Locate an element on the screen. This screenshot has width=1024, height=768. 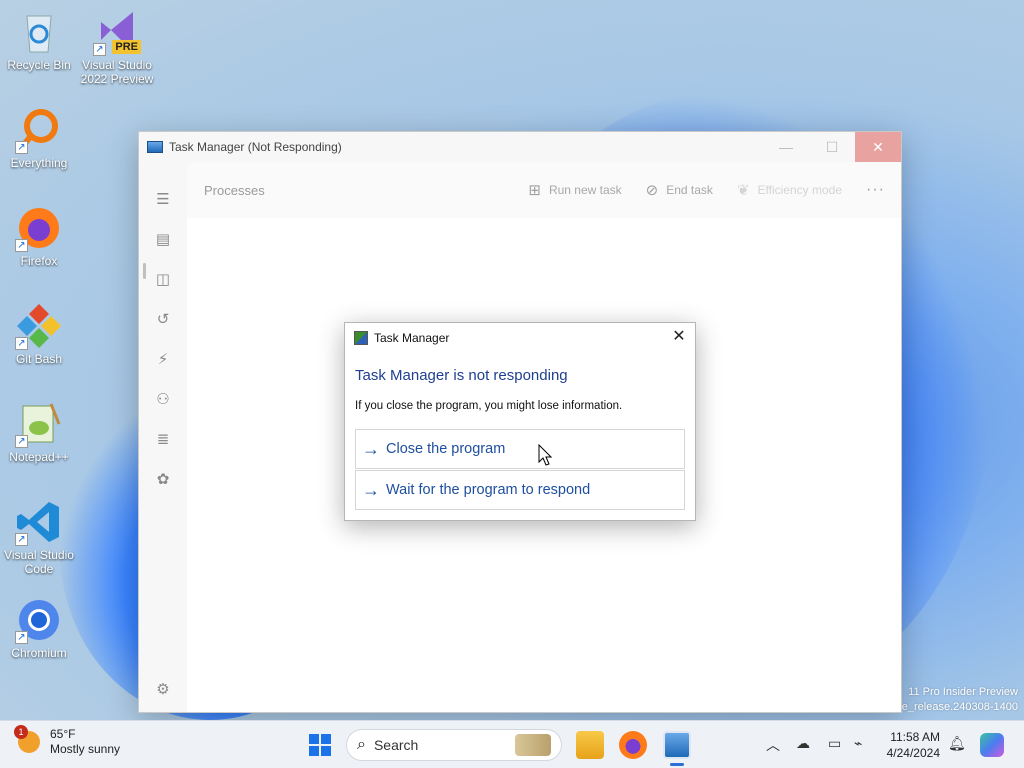
firefox-icon: ↗ is located at coordinates (39, 228).